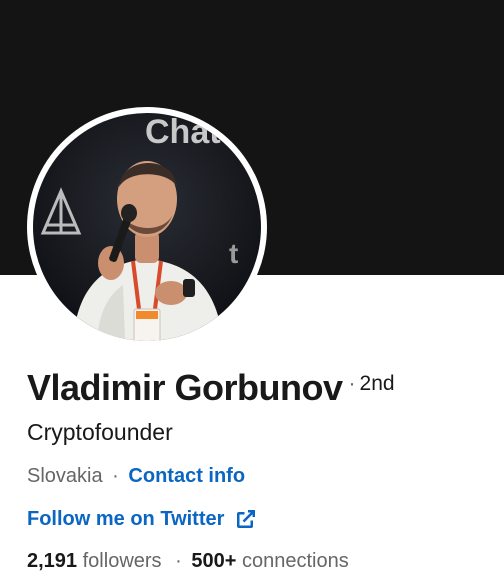 Image resolution: width=504 pixels, height=583 pixels. What do you see at coordinates (185, 387) in the screenshot?
I see `profile-name: Vladimir Gorbunov` at bounding box center [185, 387].